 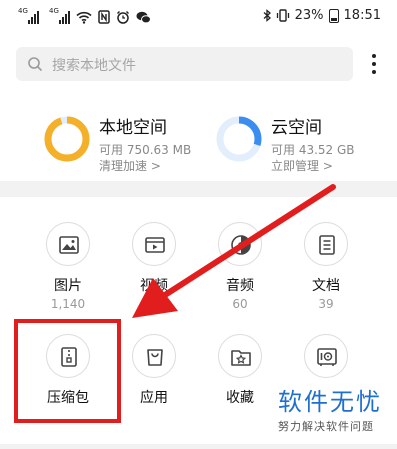 I want to click on safe-icon, so click(x=327, y=357).